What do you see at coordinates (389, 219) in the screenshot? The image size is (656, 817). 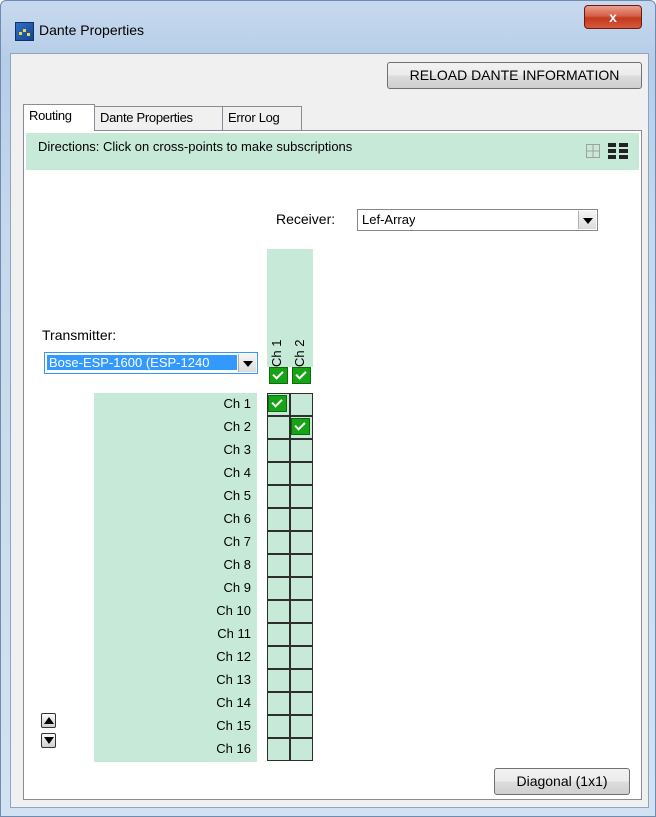 I see `receiver-value: Lef-Array` at bounding box center [389, 219].